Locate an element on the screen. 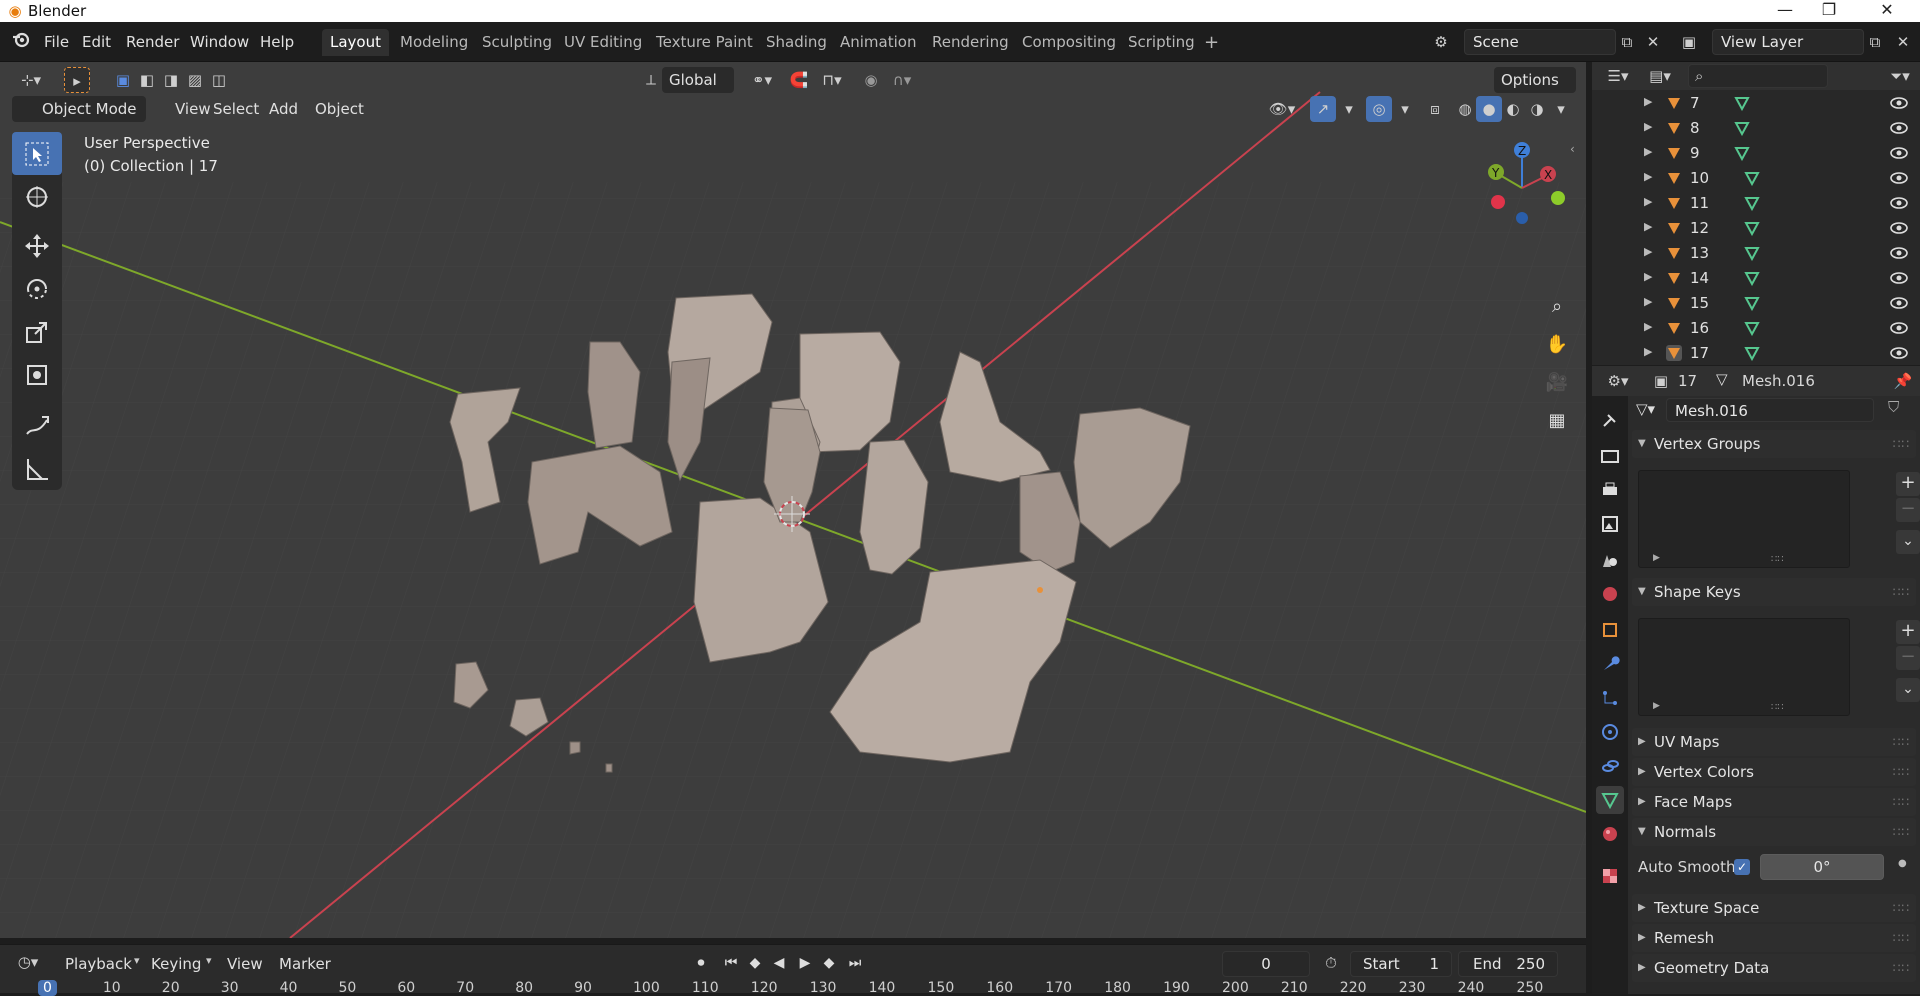 The height and width of the screenshot is (996, 1920). jump-end-icon: ⏭ is located at coordinates (855, 963).